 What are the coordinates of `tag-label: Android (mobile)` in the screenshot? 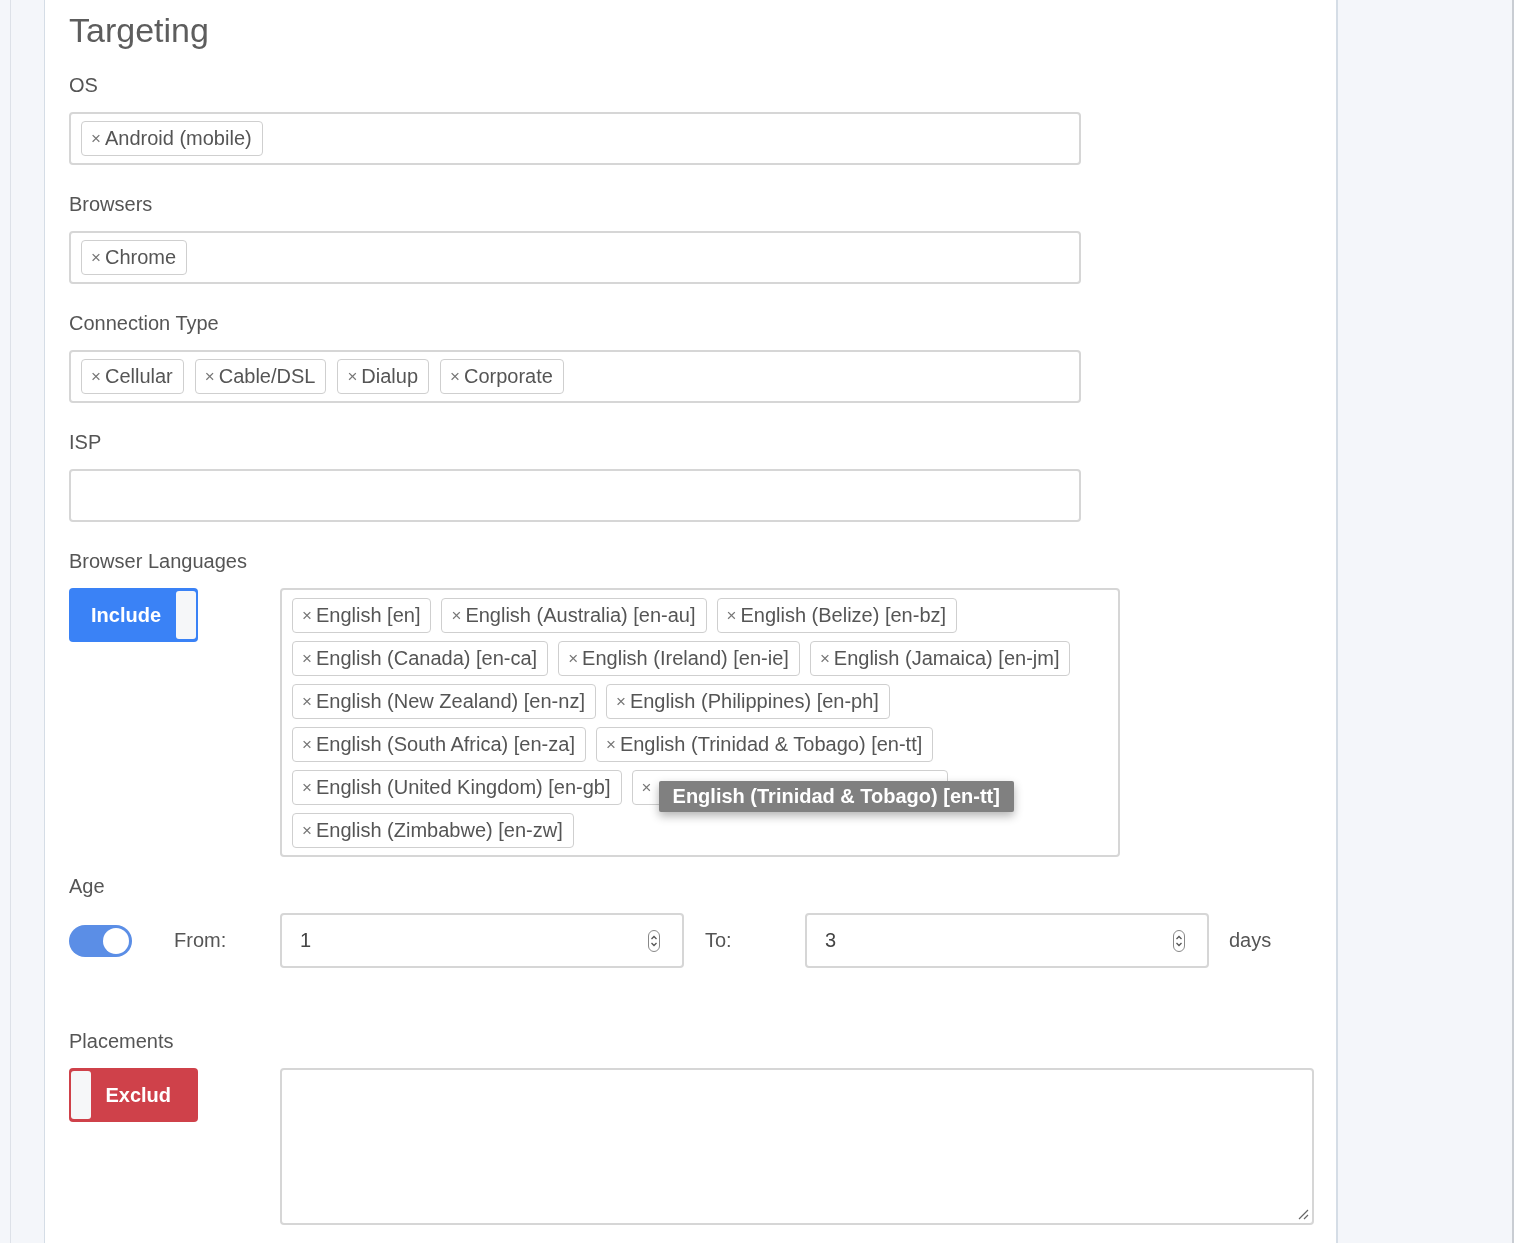 It's located at (178, 138).